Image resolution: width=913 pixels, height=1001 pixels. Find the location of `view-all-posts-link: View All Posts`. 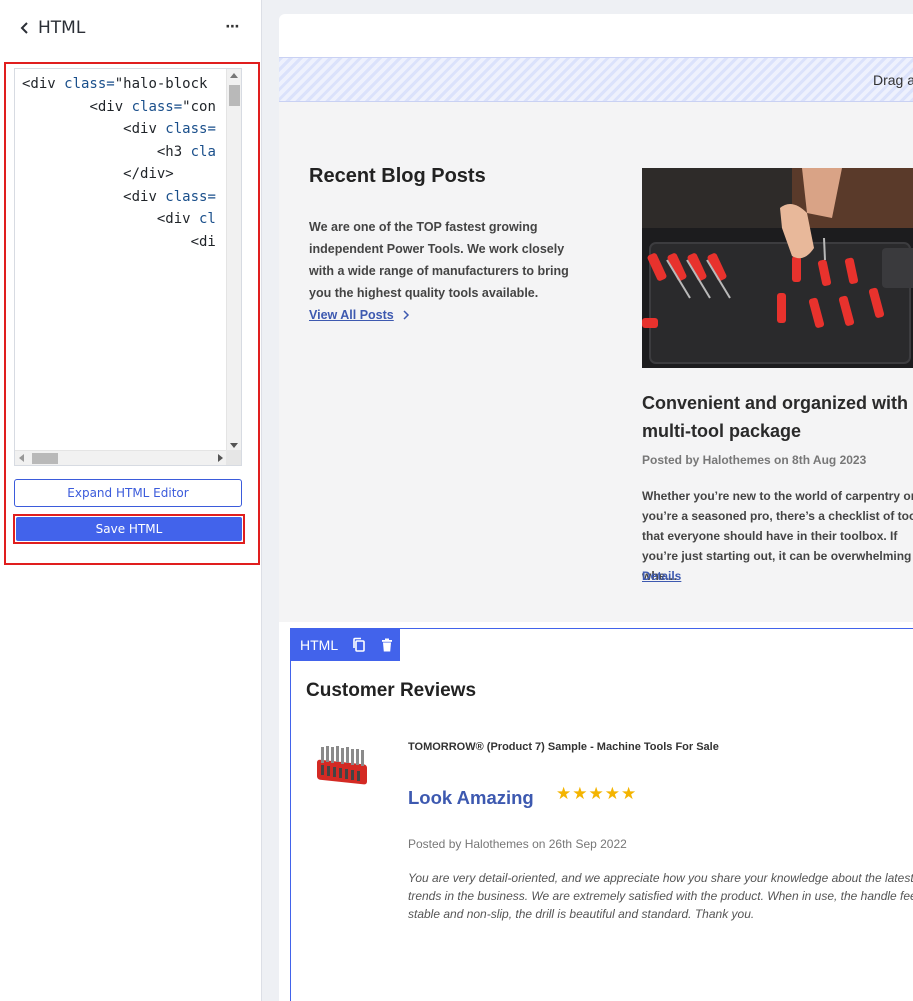

view-all-posts-link: View All Posts is located at coordinates (359, 315).